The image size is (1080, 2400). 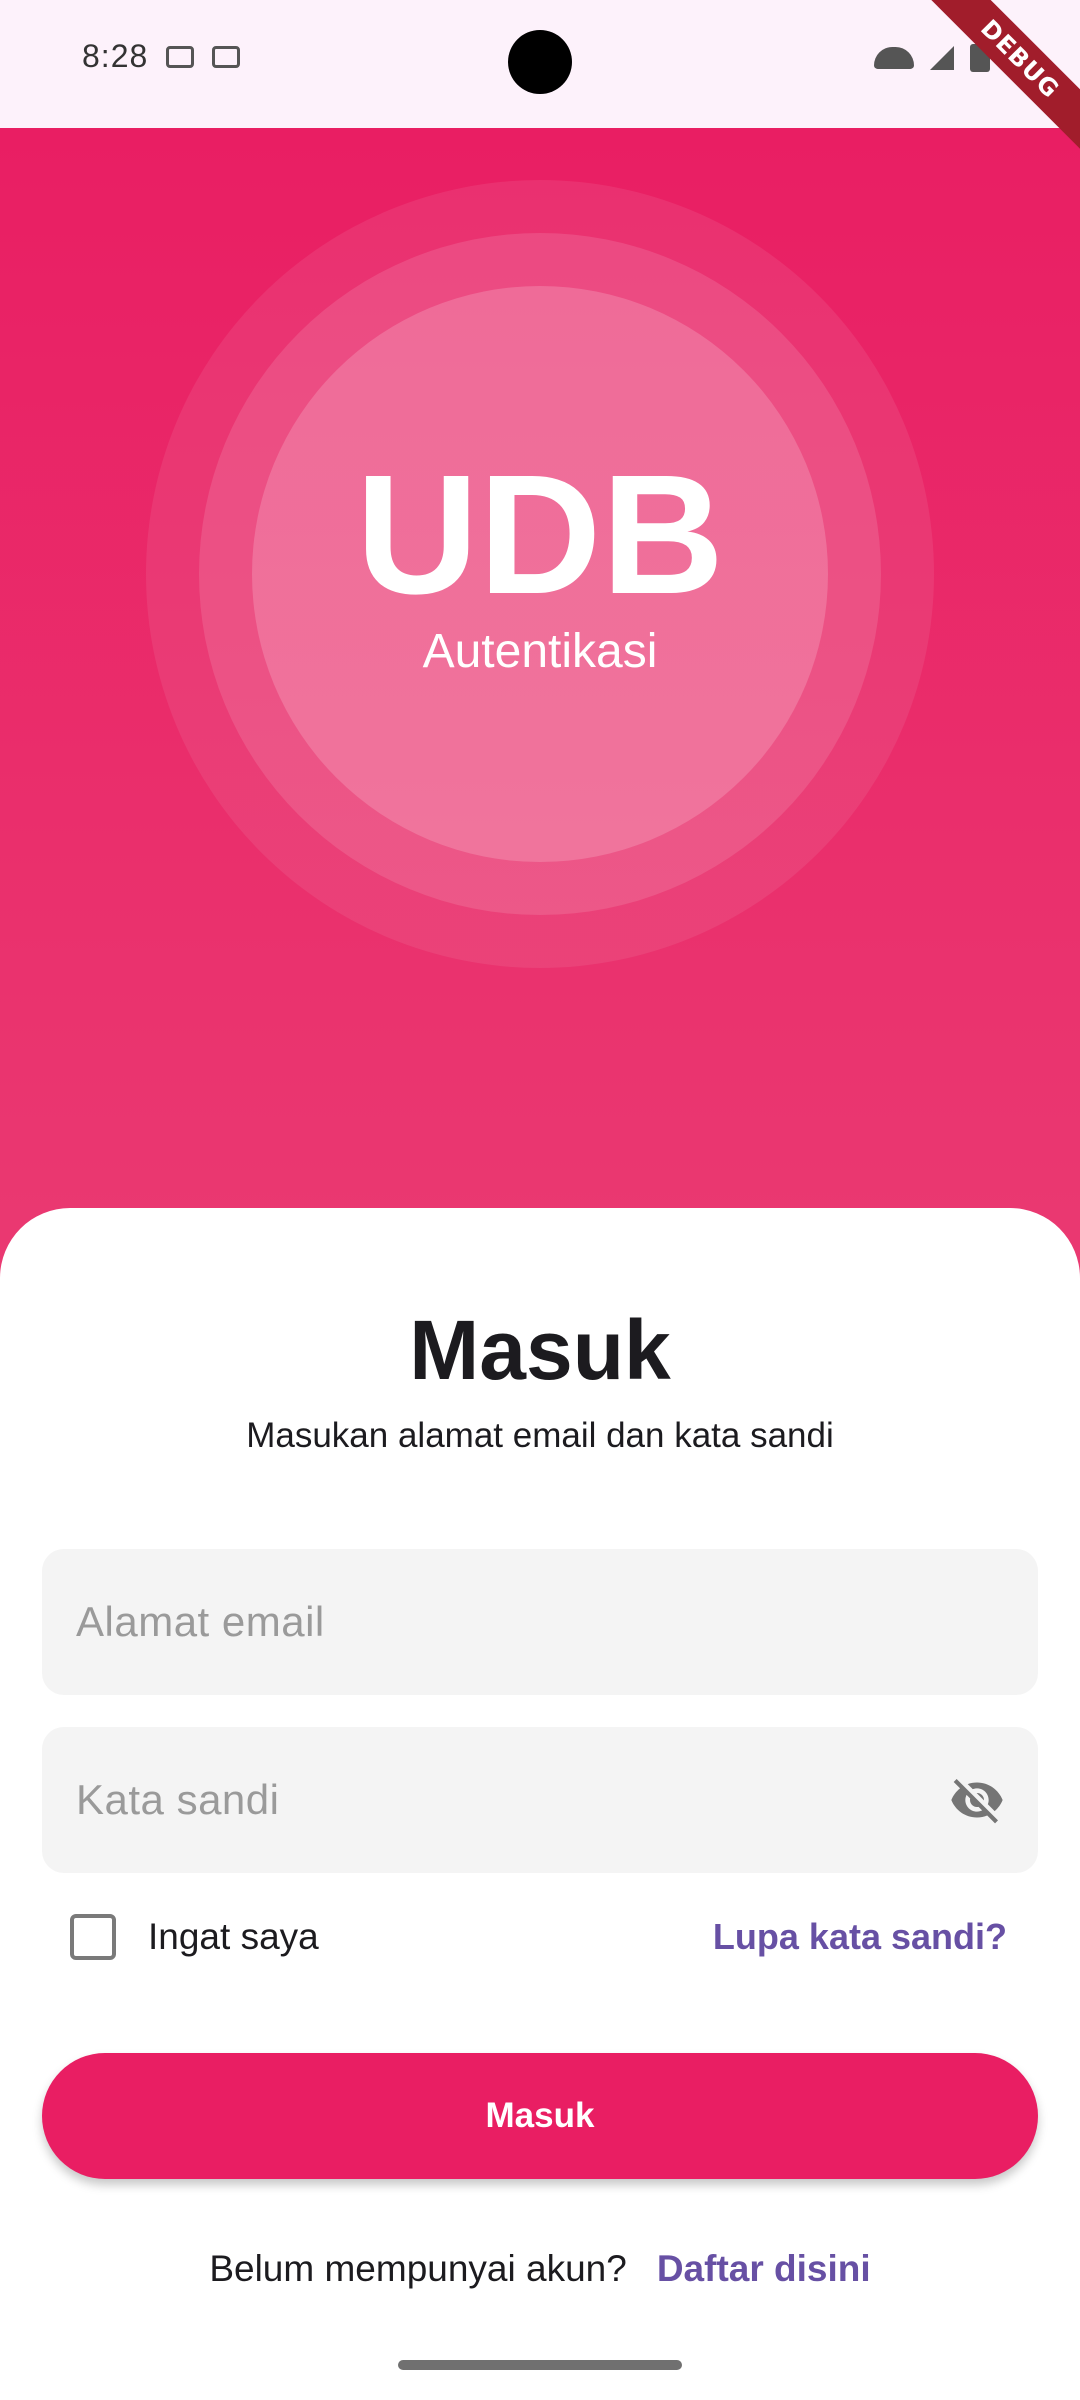 What do you see at coordinates (93, 1937) in the screenshot?
I see `remember-me-checkbox` at bounding box center [93, 1937].